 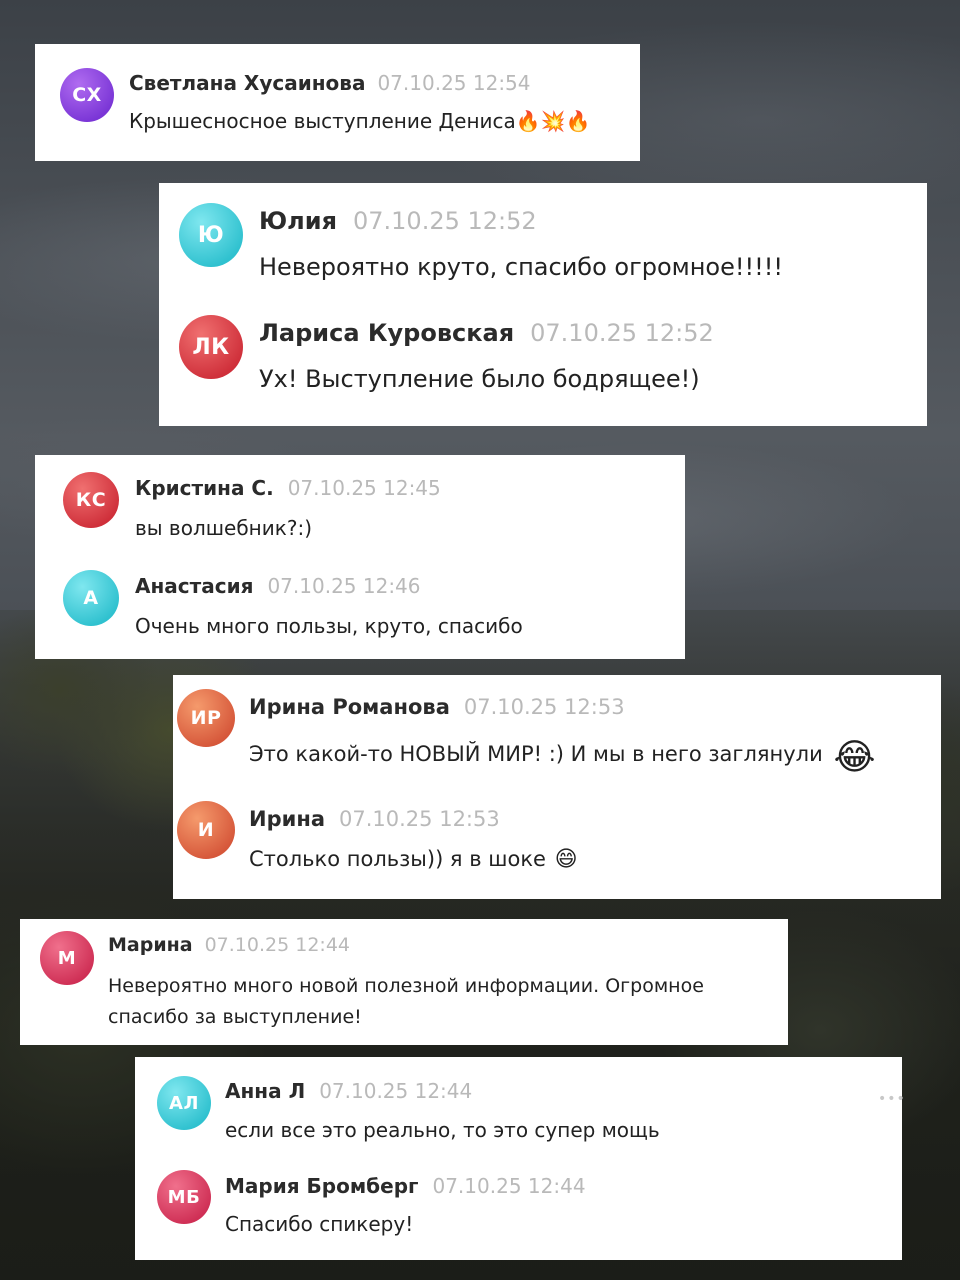 I want to click on grinning-emoji-icon: 😄, so click(x=566, y=859).